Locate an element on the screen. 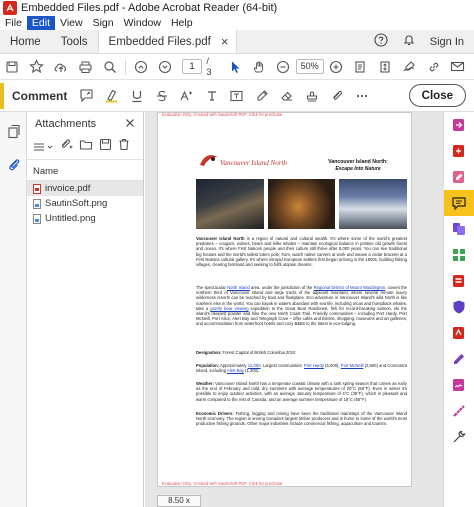 The width and height of the screenshot is (474, 507). photo-strip is located at coordinates (302, 204).